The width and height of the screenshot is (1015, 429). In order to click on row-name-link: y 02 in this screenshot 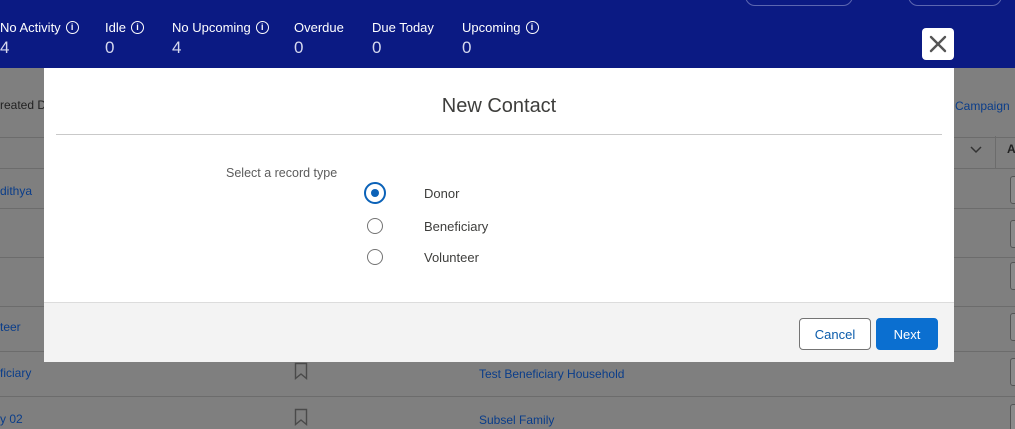, I will do `click(11, 419)`.